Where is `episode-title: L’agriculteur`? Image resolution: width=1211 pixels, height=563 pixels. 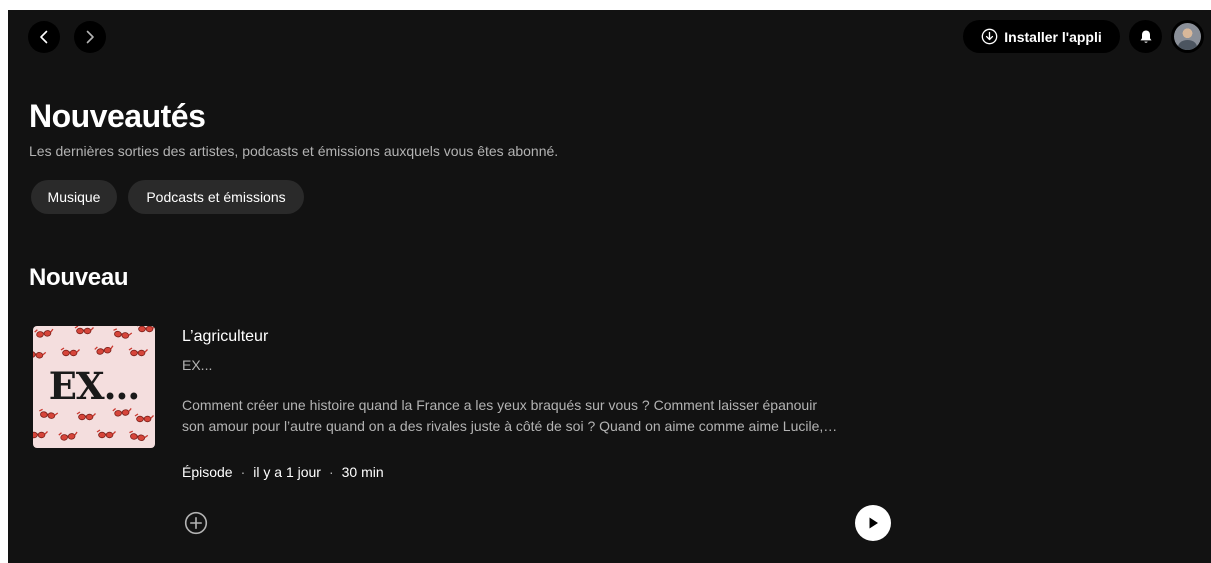 episode-title: L’agriculteur is located at coordinates (225, 337).